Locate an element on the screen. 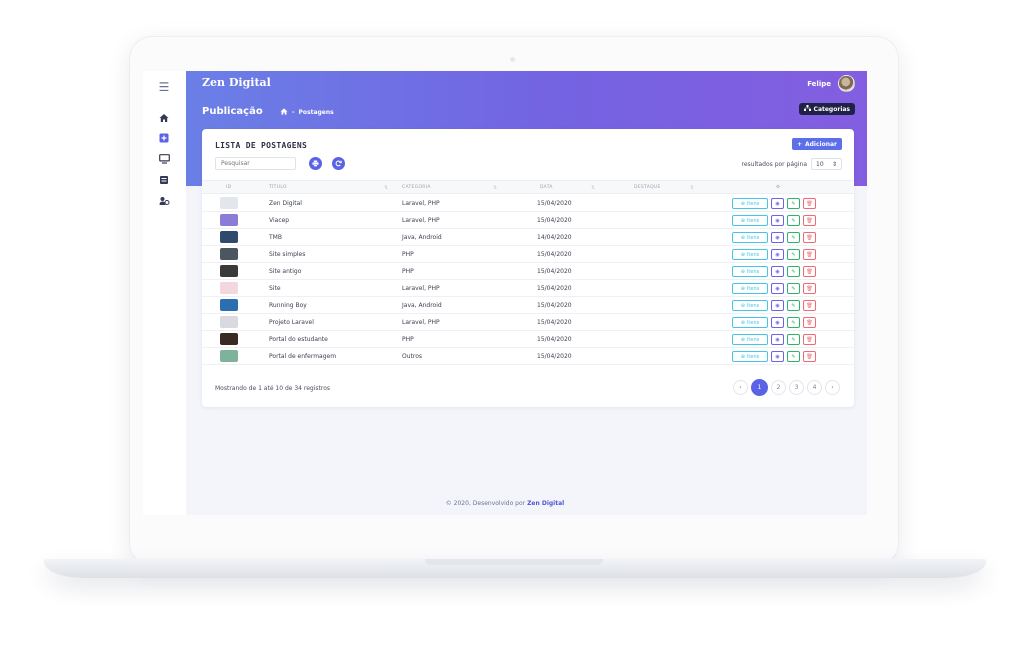 This screenshot has height=657, width=1028. page-prev-button: ‹ is located at coordinates (740, 387).